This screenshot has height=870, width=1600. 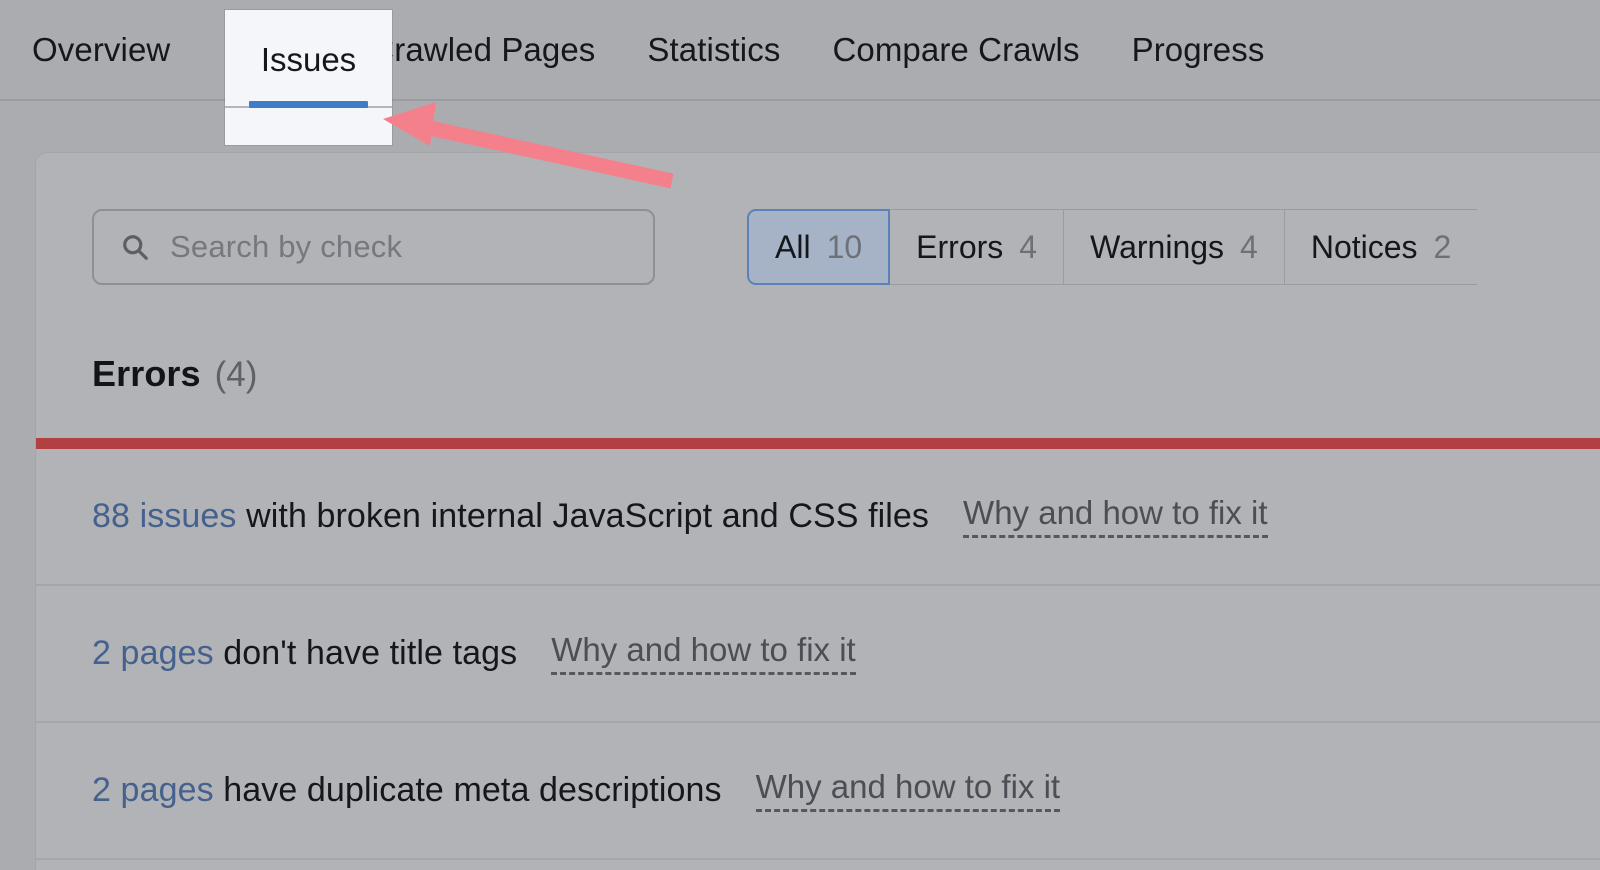 What do you see at coordinates (818, 443) in the screenshot?
I see `errors-severity-rule` at bounding box center [818, 443].